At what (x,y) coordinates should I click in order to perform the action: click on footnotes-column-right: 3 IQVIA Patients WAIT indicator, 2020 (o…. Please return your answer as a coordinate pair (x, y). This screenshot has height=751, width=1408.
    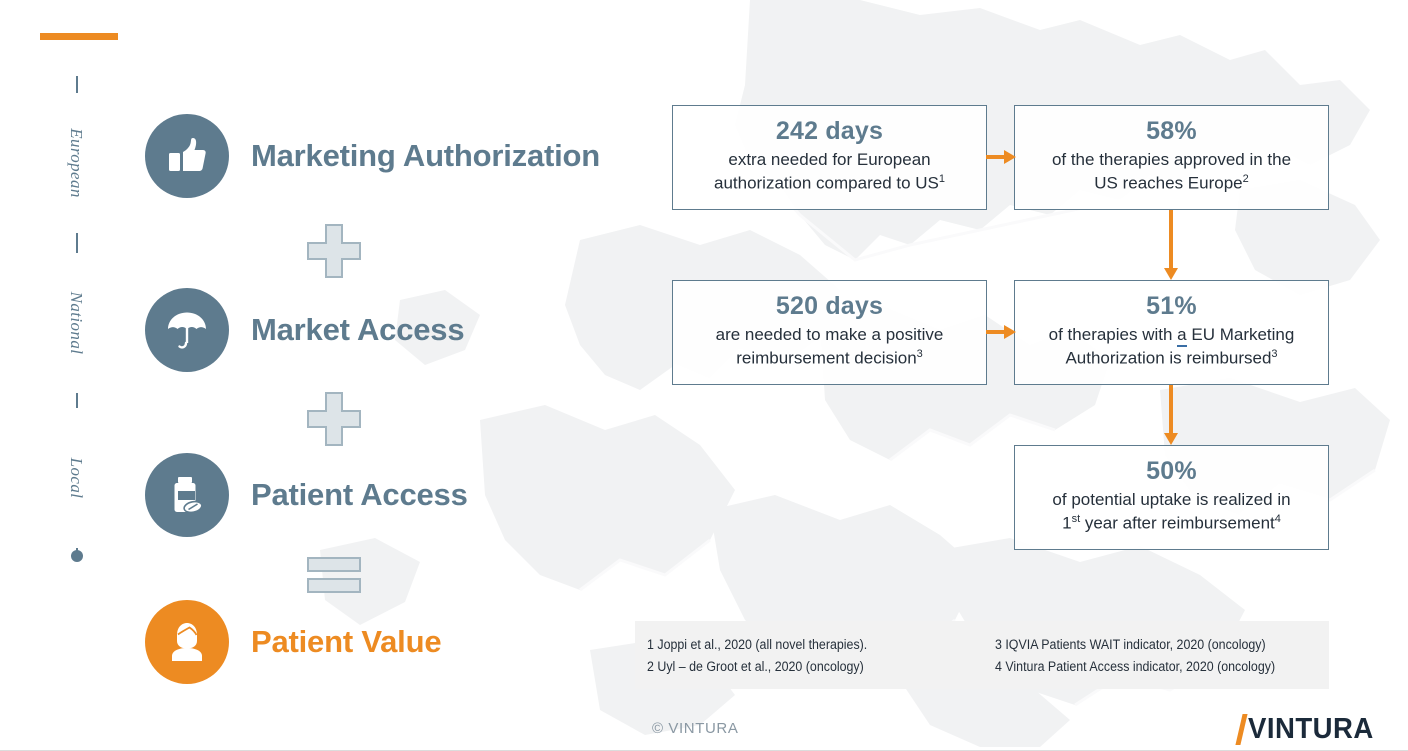
    Looking at the image, I should click on (1158, 661).